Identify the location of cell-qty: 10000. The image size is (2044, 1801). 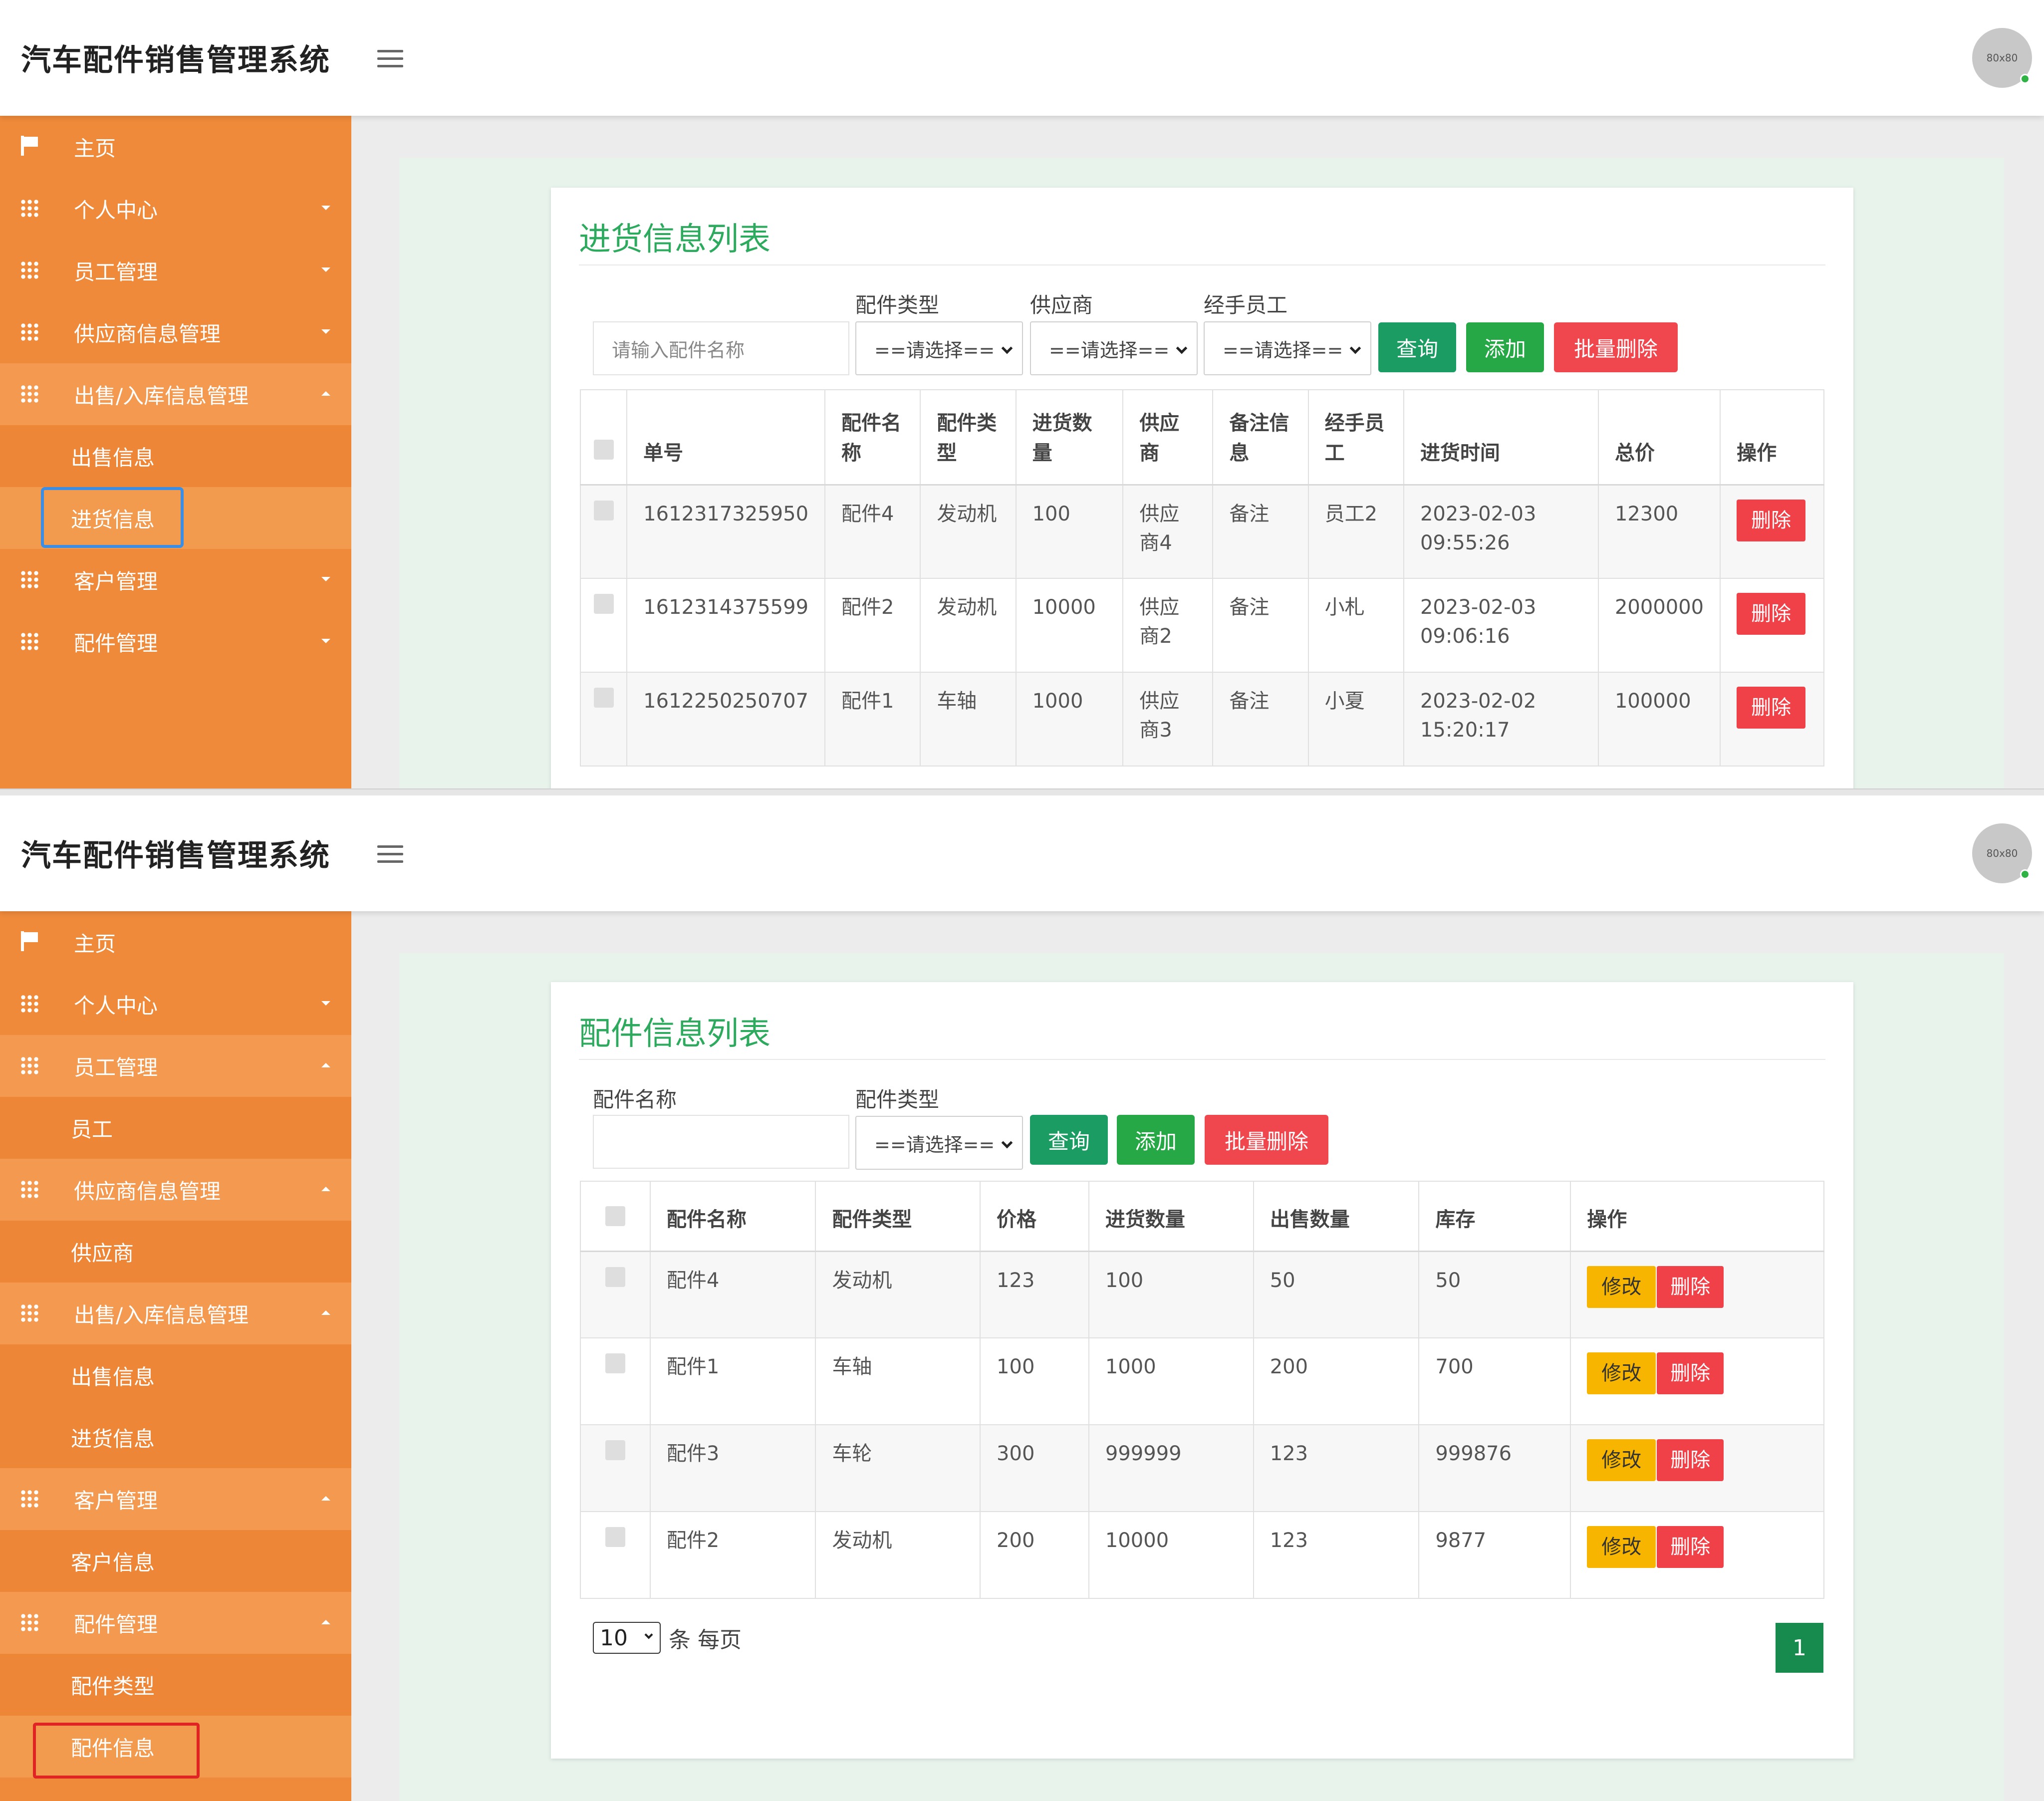
(1069, 626).